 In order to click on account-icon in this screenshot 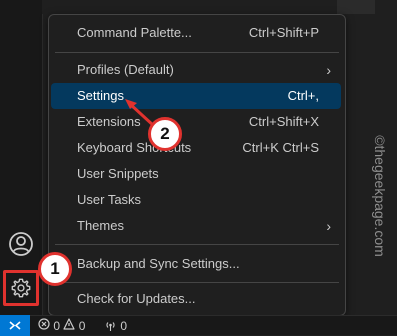, I will do `click(21, 244)`.